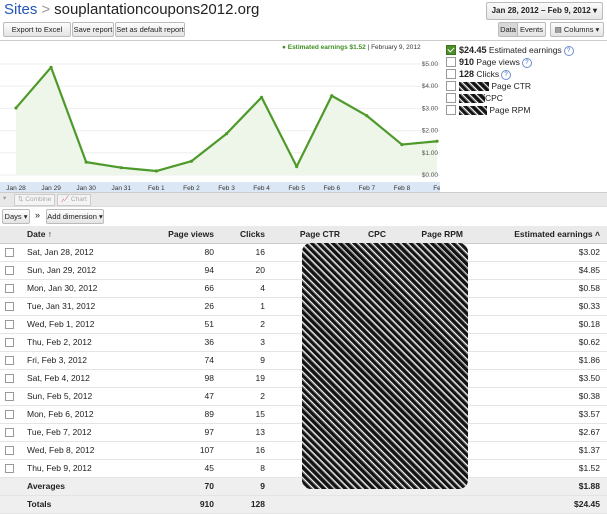 This screenshot has width=607, height=514. What do you see at coordinates (430, 86) in the screenshot?
I see `y-tick-label: $4.00` at bounding box center [430, 86].